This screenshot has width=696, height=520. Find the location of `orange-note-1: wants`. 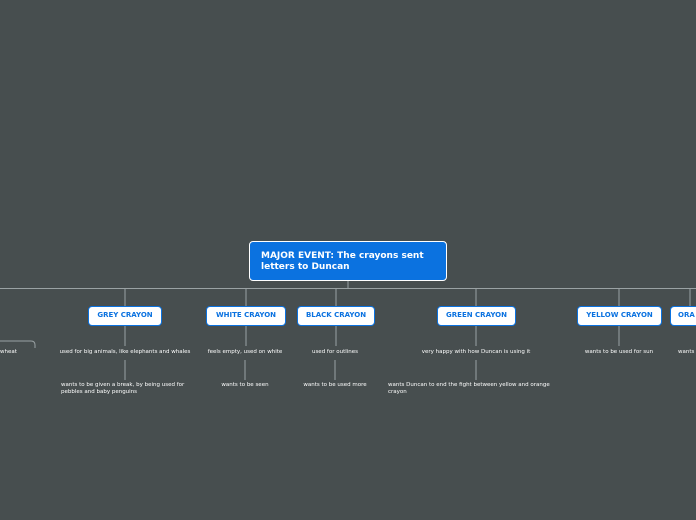

orange-note-1: wants is located at coordinates (686, 352).